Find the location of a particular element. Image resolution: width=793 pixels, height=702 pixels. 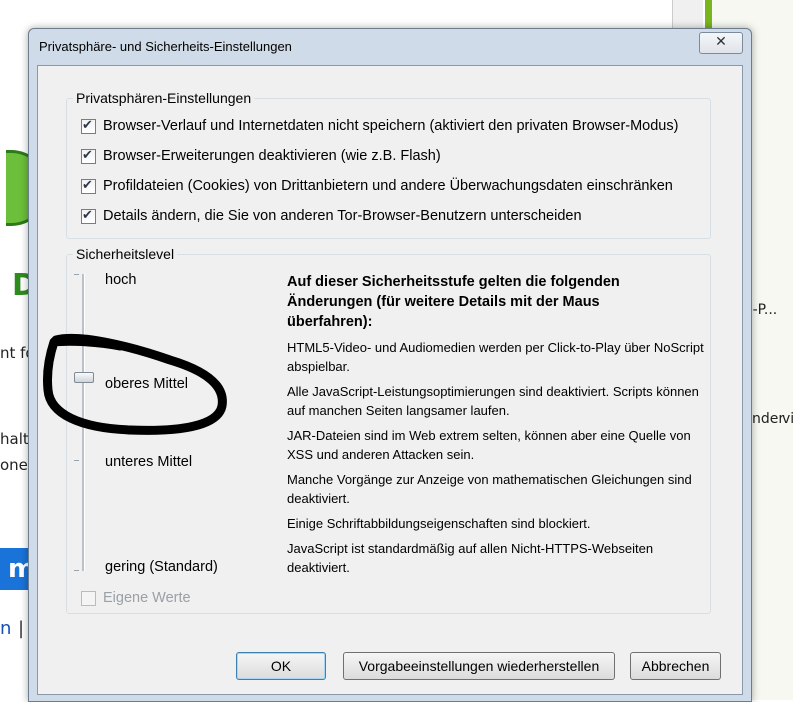

level-label-high: hoch is located at coordinates (120, 280).